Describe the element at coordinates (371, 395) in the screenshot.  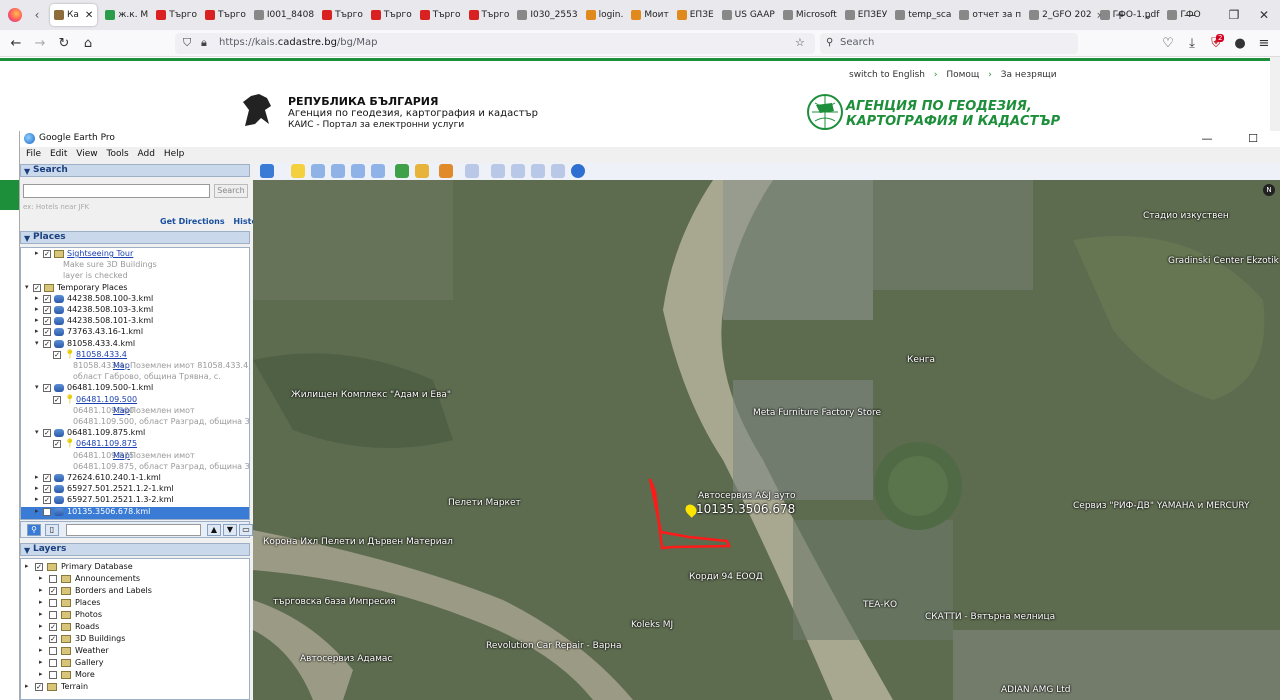
I see `map-place-label: Жилищен Комплекс "Адам и Ева"` at that location.